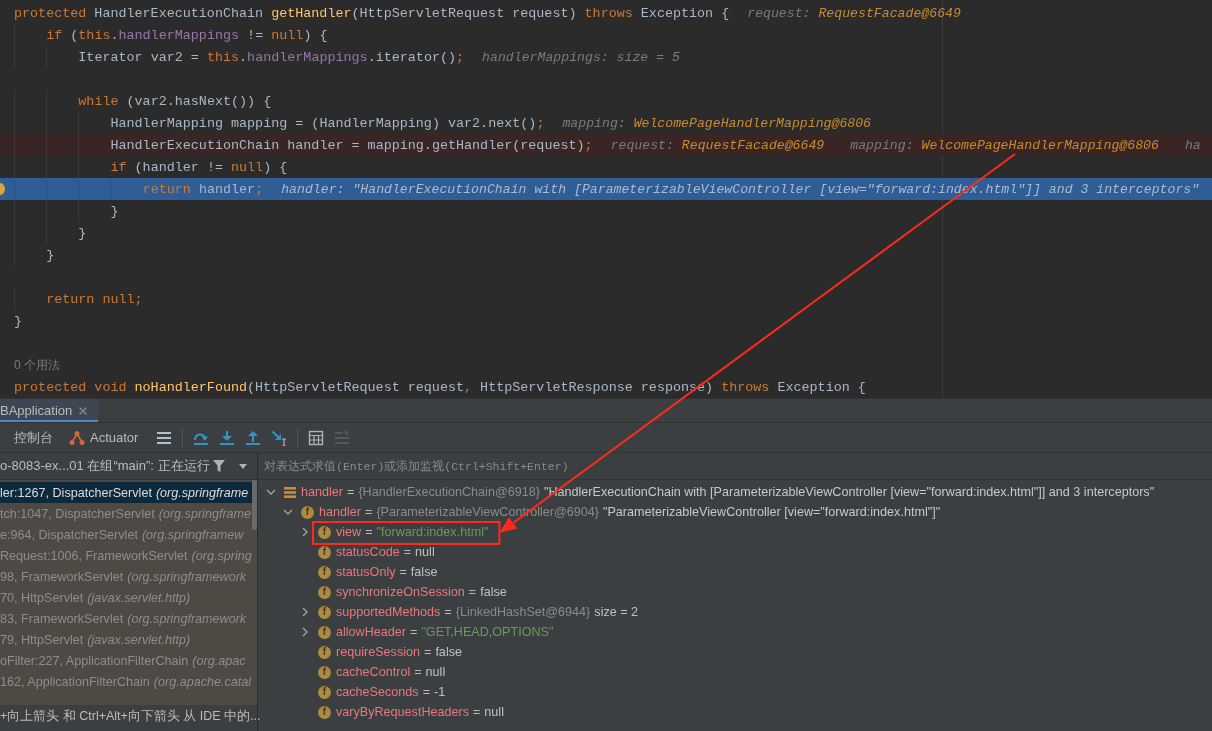 This screenshot has height=731, width=1212. What do you see at coordinates (254, 505) in the screenshot?
I see `scrollbar-thumb` at bounding box center [254, 505].